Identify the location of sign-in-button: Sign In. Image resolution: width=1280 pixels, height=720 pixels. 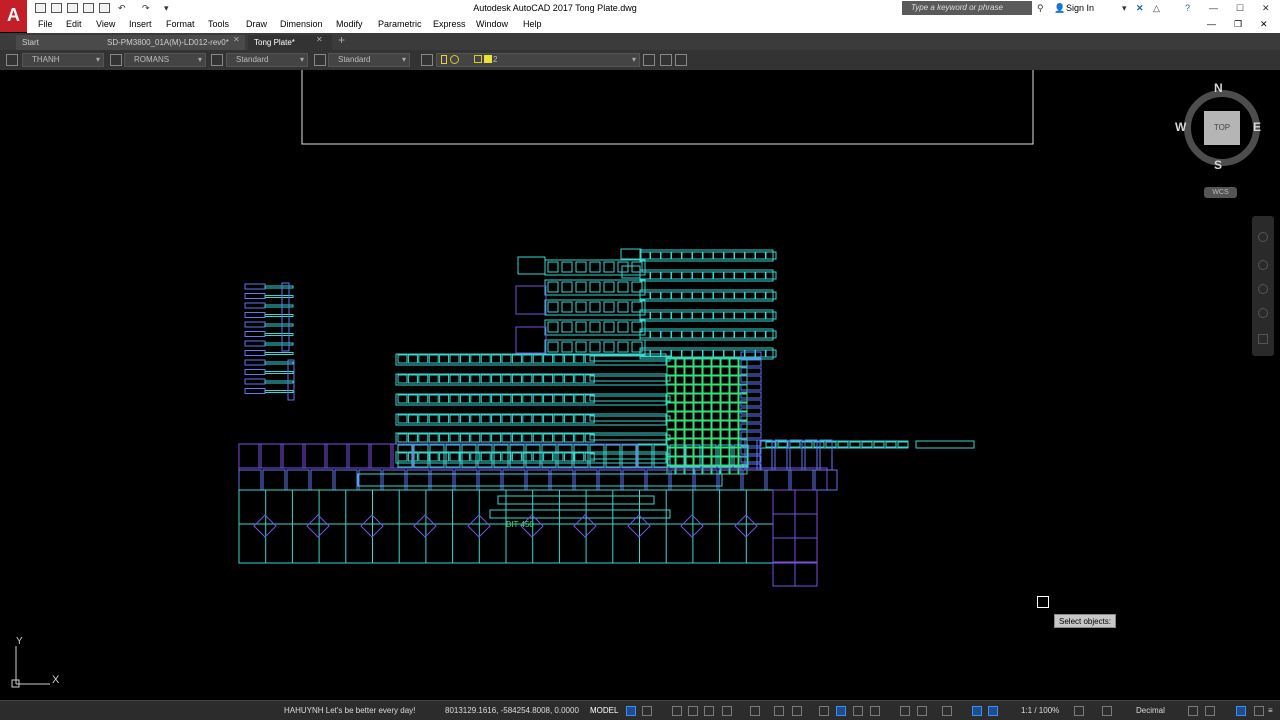
(1080, 8).